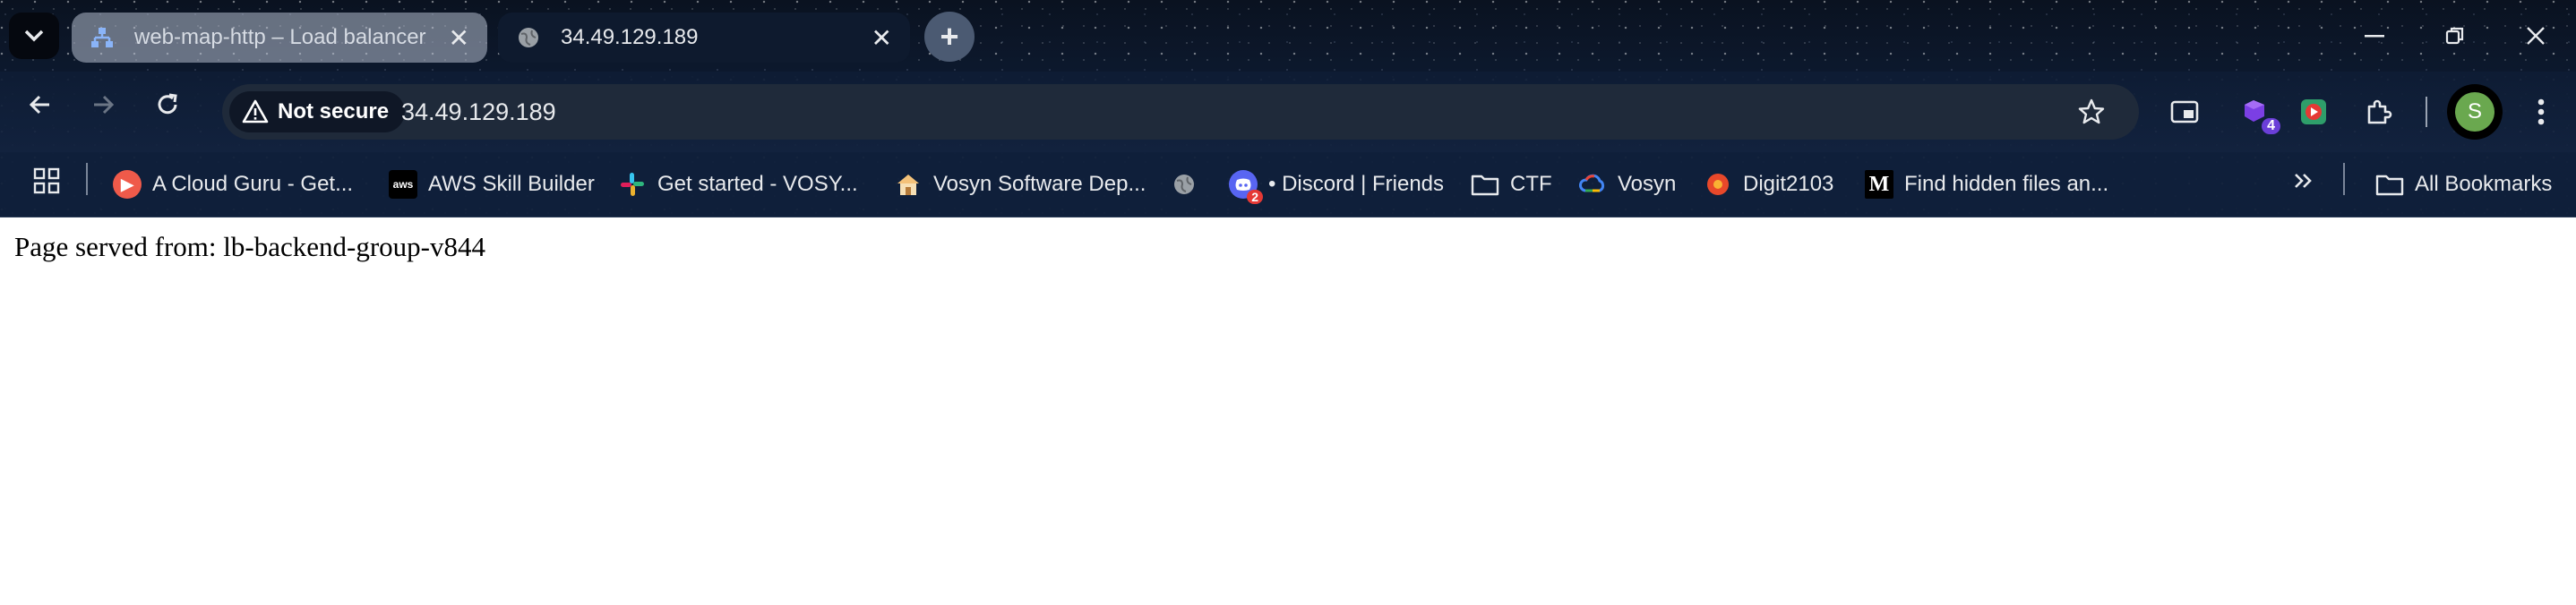  I want to click on kebab-menu-icon, so click(2541, 111).